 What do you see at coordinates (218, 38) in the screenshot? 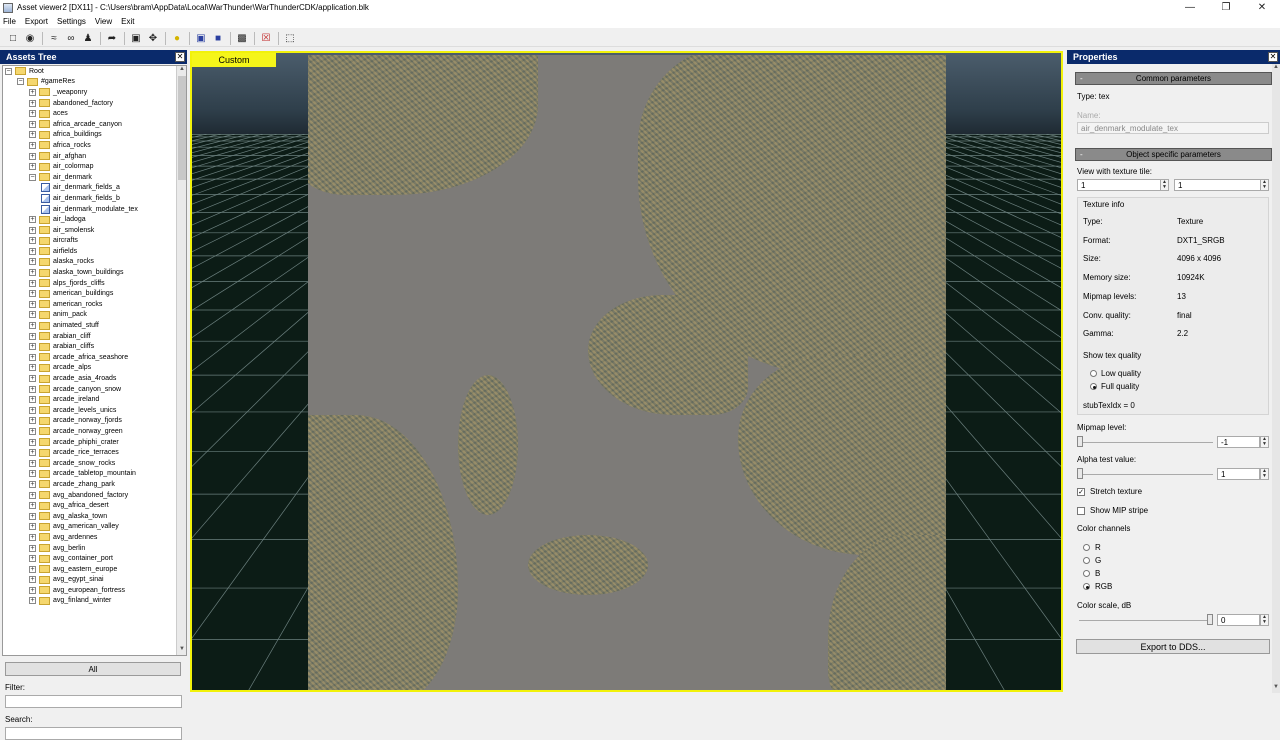
I see `cube-solid-icon: ■` at bounding box center [218, 38].